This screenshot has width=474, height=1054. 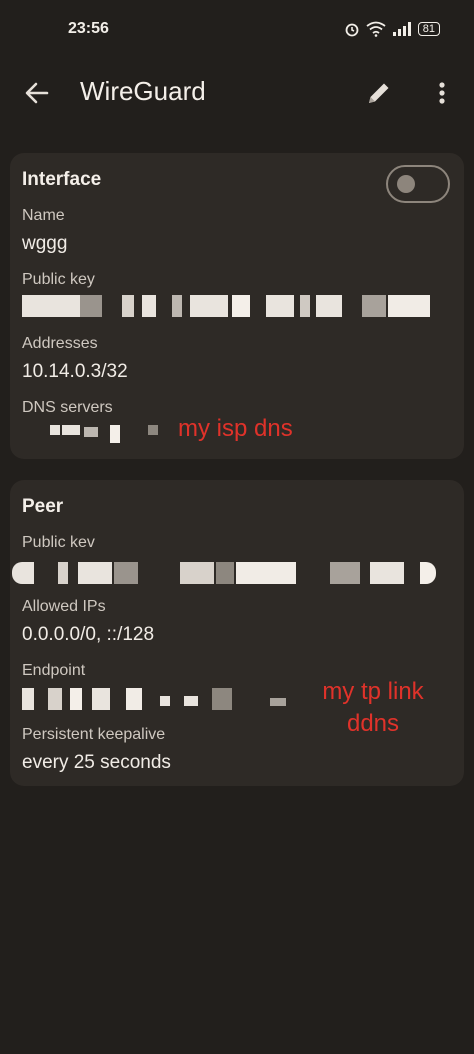 I want to click on back-arrow-icon, so click(x=37, y=93).